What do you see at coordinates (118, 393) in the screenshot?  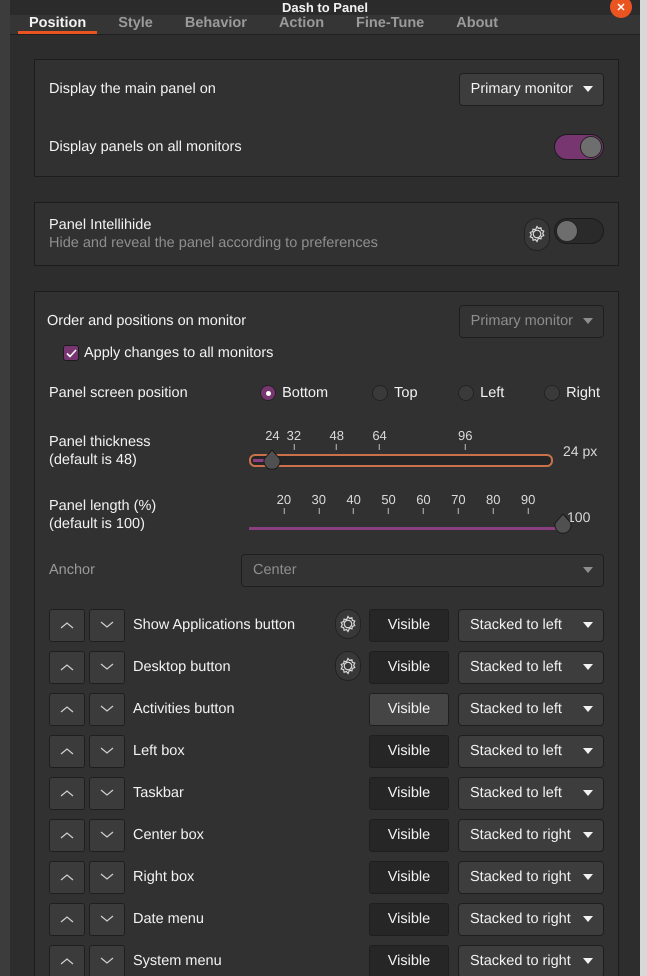 I see `setting-label: Panel screen position` at bounding box center [118, 393].